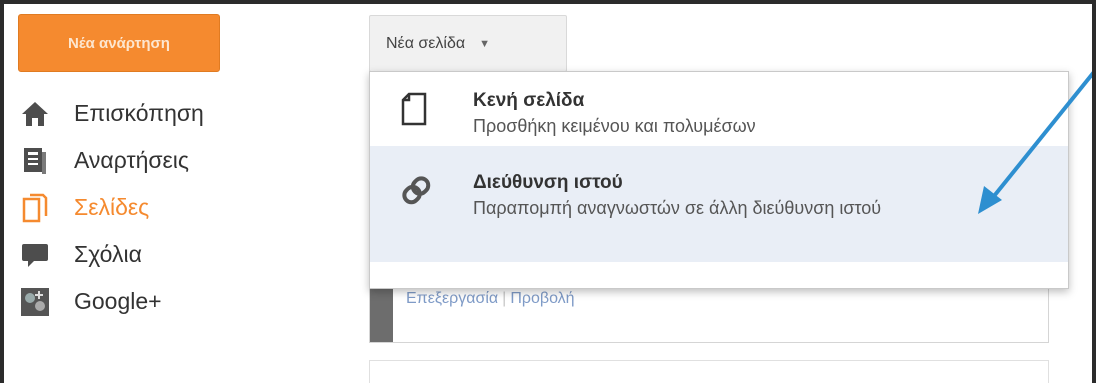 This screenshot has width=1096, height=383. I want to click on sidebar-item-label: Σχόλια, so click(108, 254).